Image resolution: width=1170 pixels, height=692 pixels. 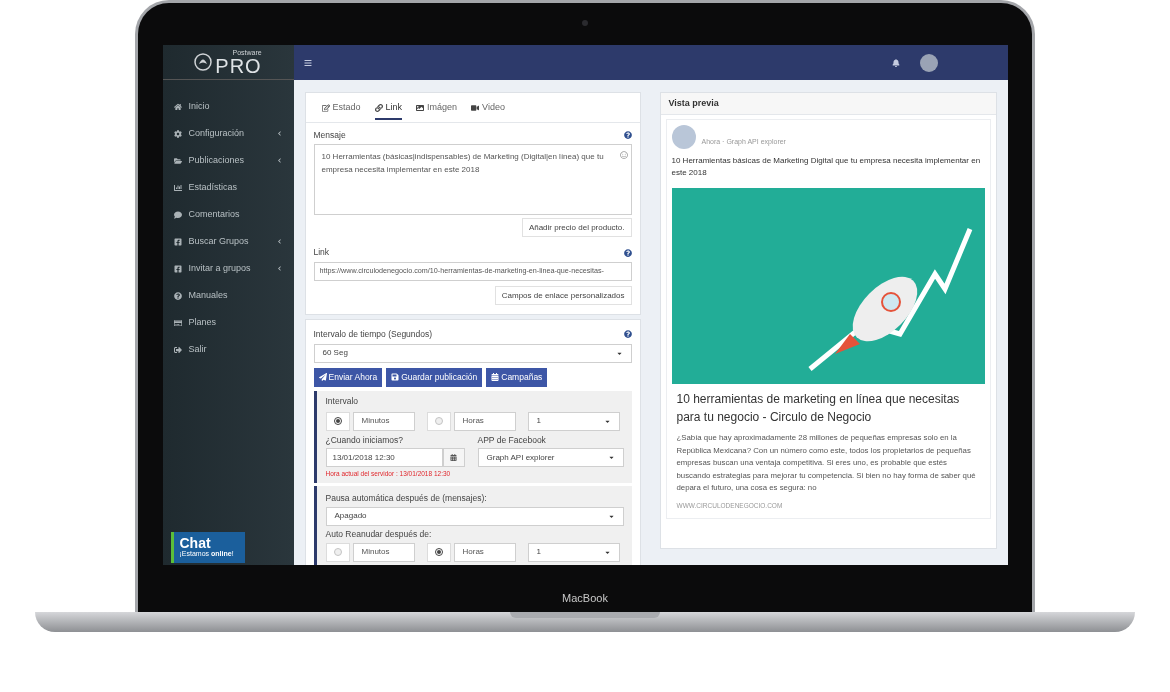 What do you see at coordinates (420, 107) in the screenshot?
I see `image-icon` at bounding box center [420, 107].